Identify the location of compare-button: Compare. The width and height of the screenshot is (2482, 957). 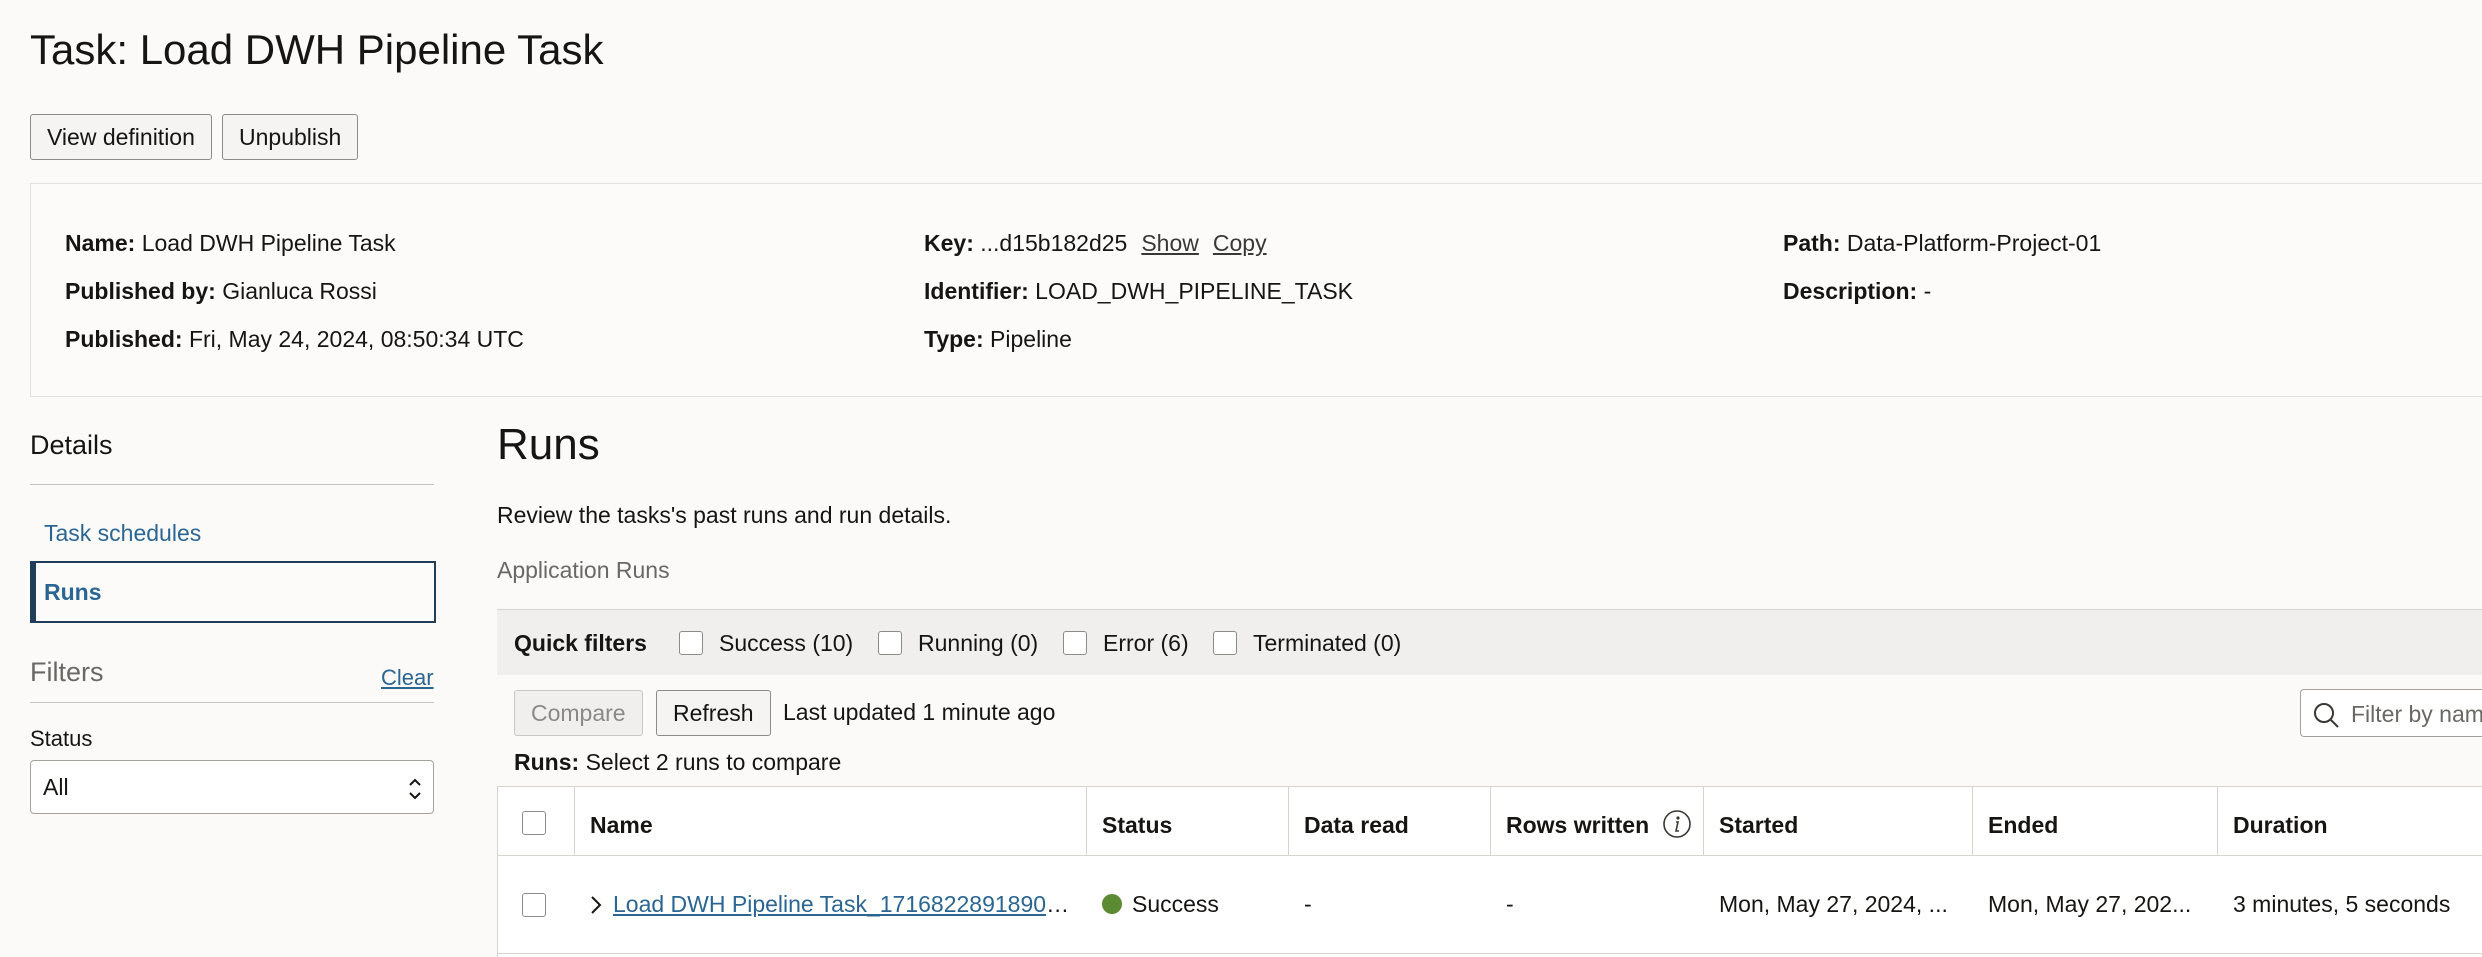
(578, 713).